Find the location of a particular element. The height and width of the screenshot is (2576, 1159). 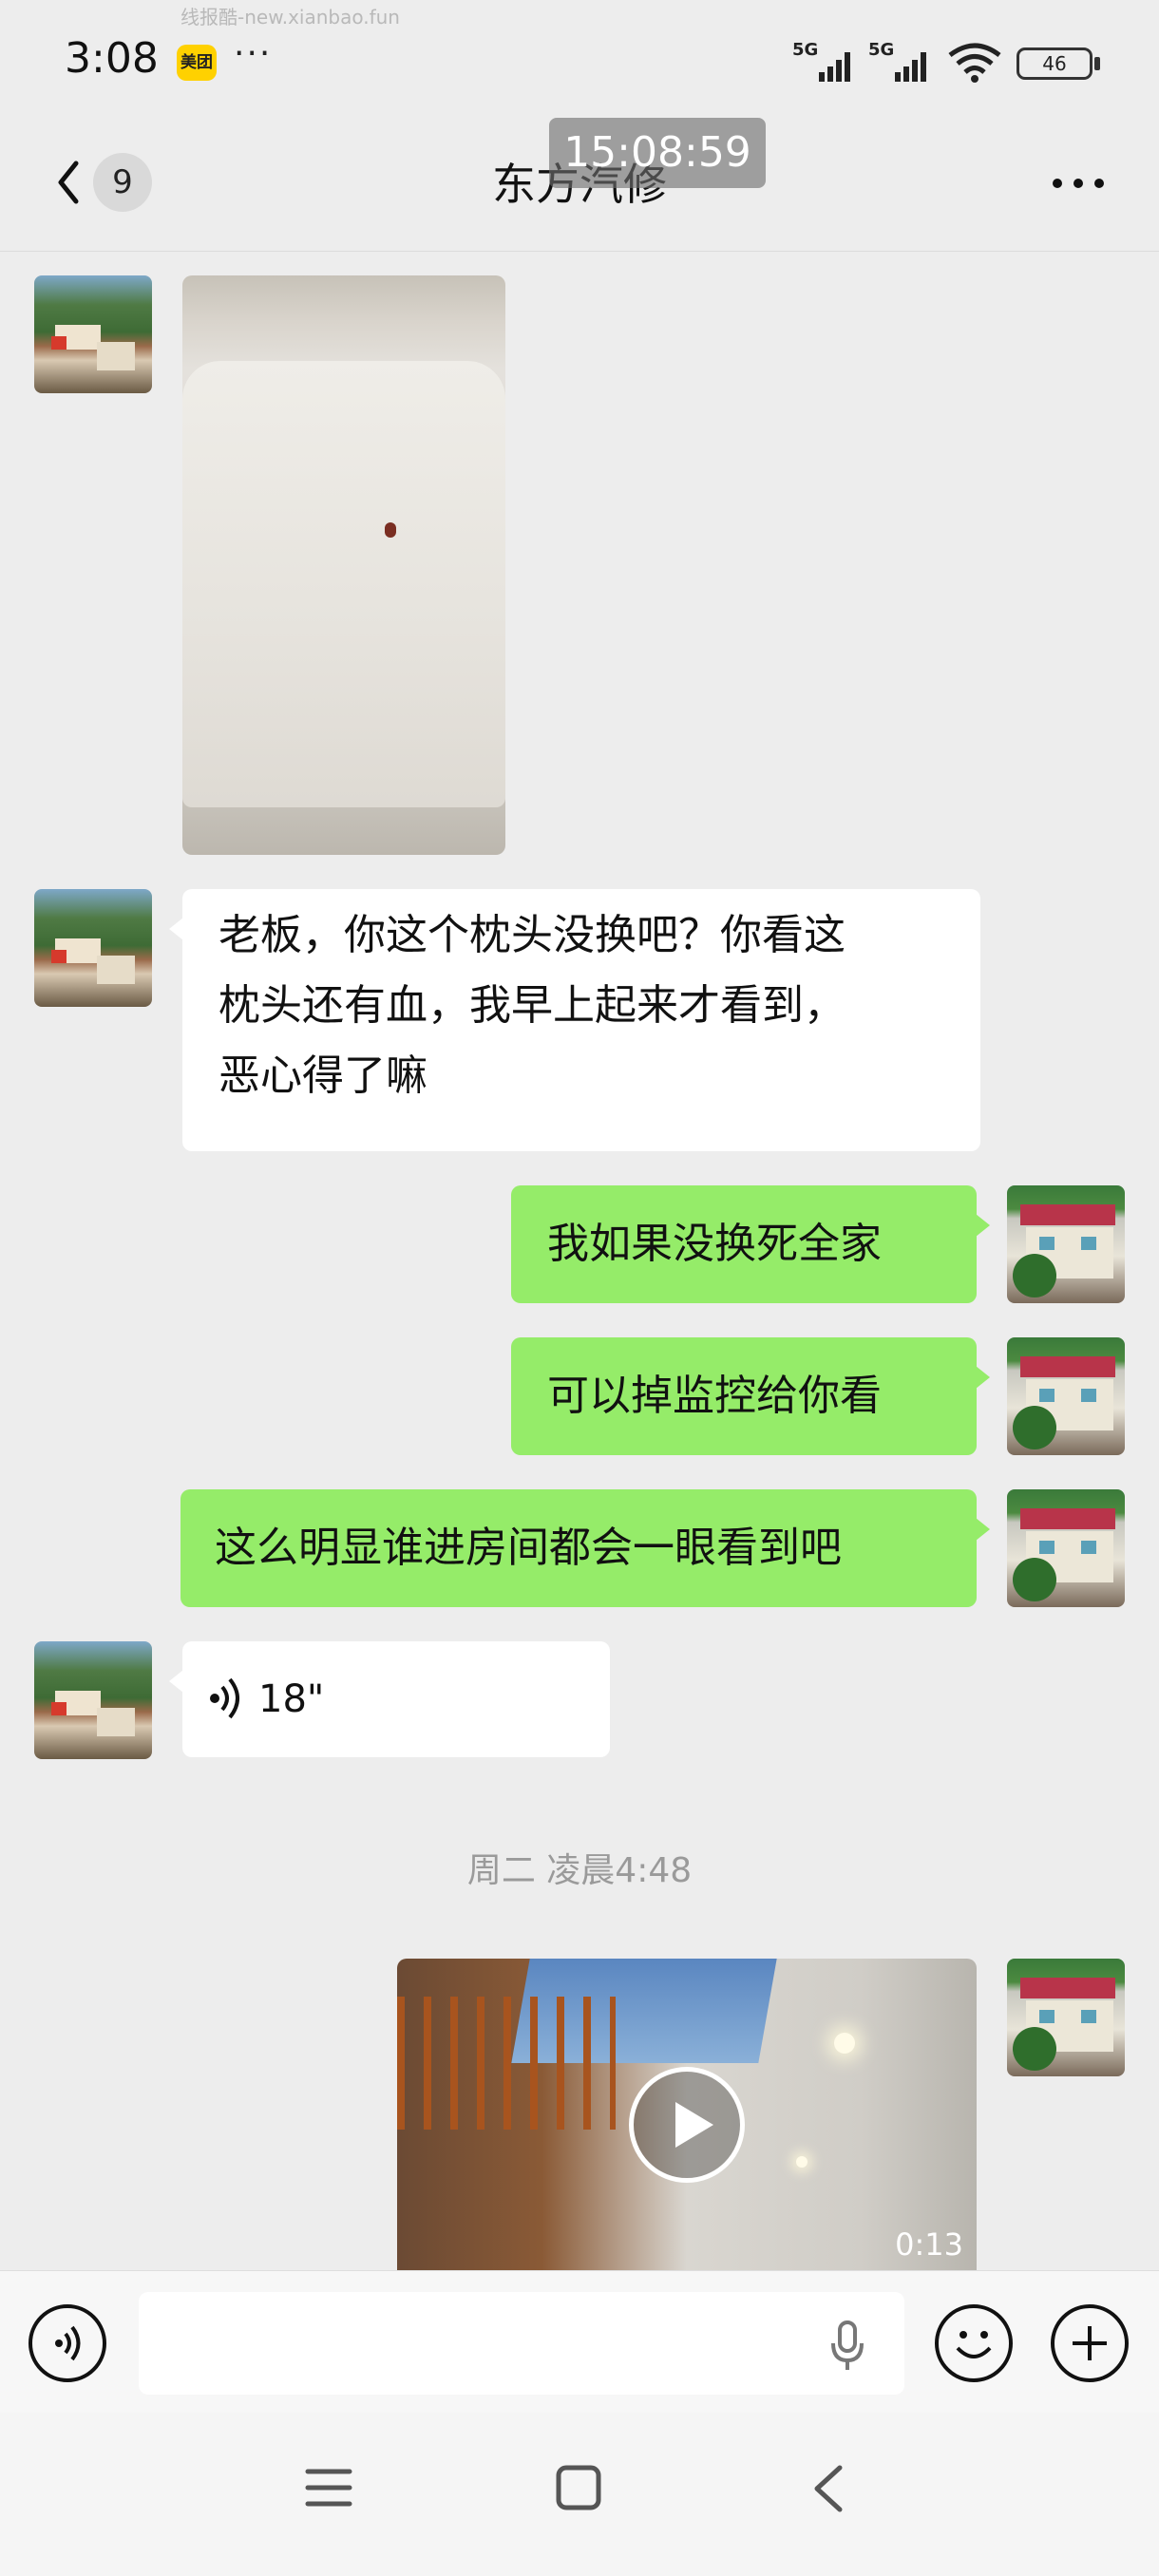

wifi-icon is located at coordinates (974, 63).